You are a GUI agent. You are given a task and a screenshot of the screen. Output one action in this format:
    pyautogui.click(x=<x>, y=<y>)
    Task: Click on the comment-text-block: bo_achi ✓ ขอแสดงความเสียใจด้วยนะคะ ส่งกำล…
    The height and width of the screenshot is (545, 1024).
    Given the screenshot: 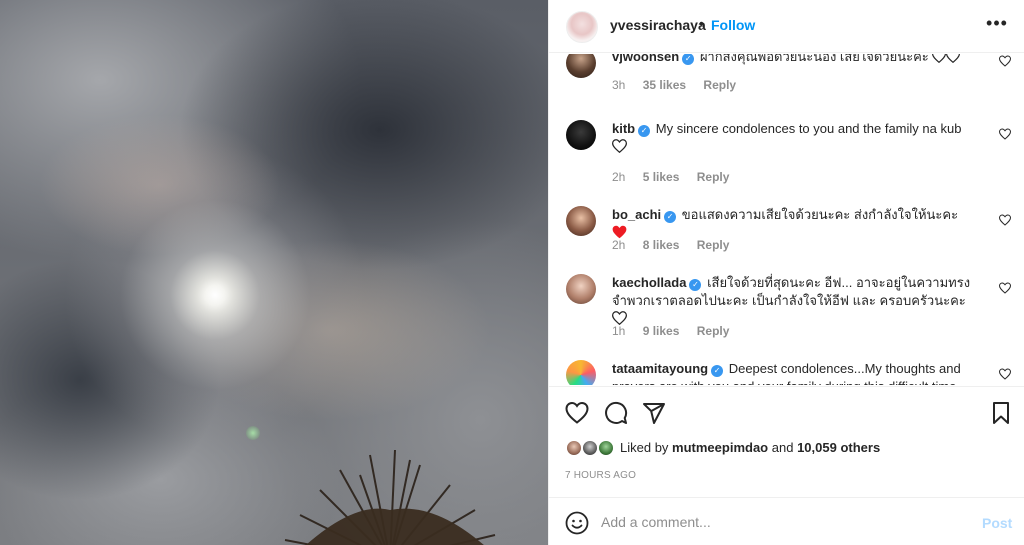 What is the action you would take?
    pyautogui.click(x=792, y=224)
    